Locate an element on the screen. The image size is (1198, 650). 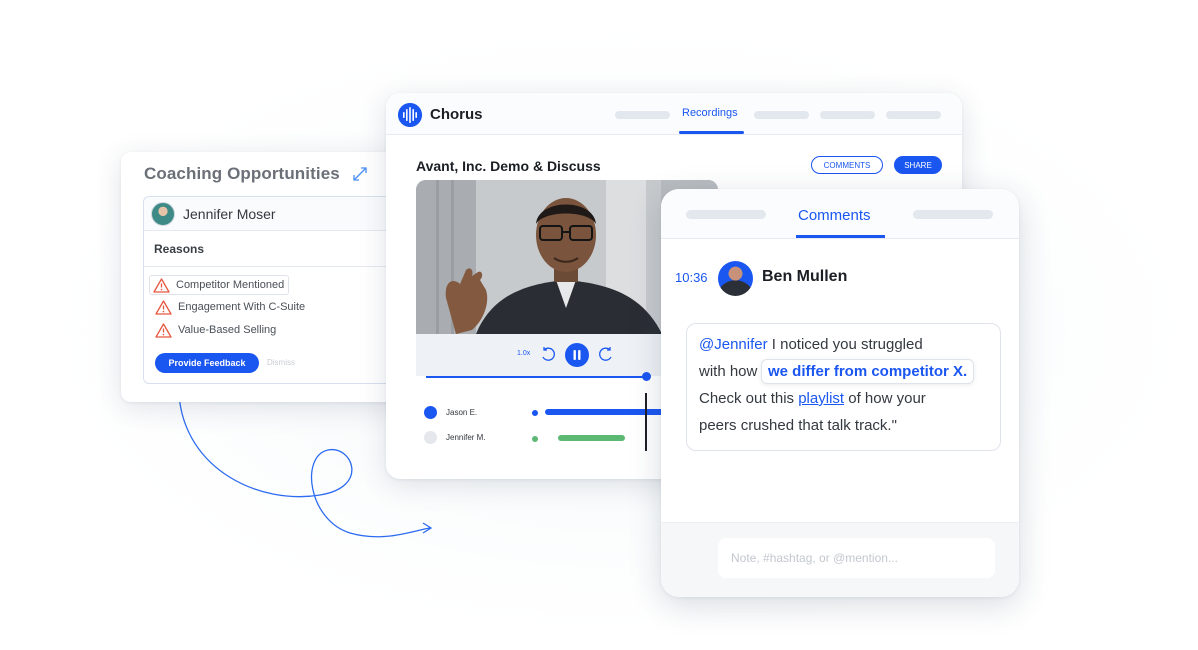
share-button: SHARE is located at coordinates (918, 165).